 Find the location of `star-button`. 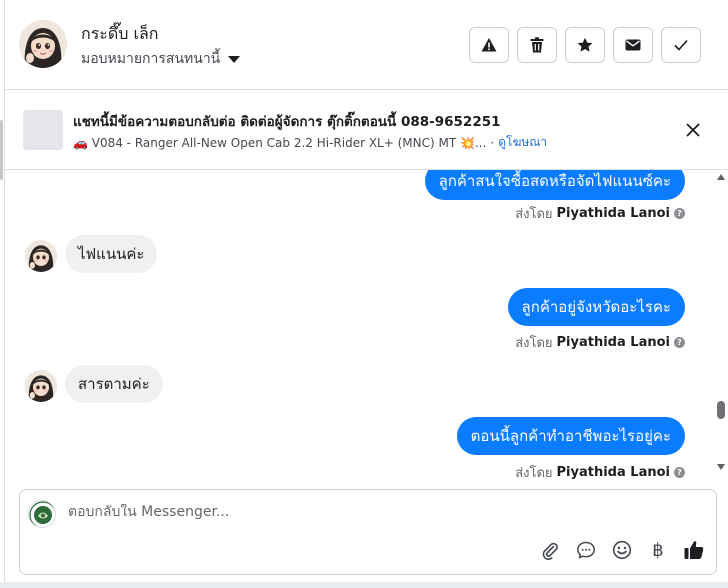

star-button is located at coordinates (585, 45).